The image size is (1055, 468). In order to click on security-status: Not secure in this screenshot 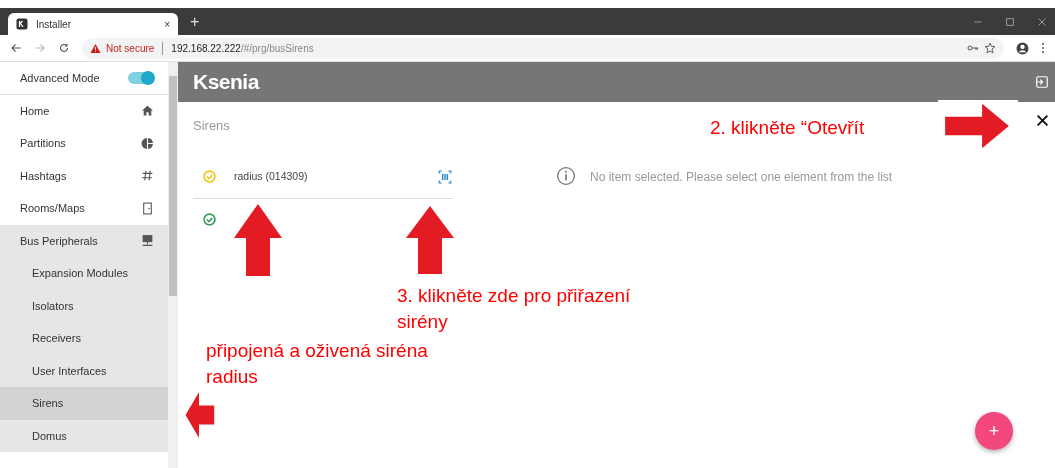, I will do `click(130, 48)`.